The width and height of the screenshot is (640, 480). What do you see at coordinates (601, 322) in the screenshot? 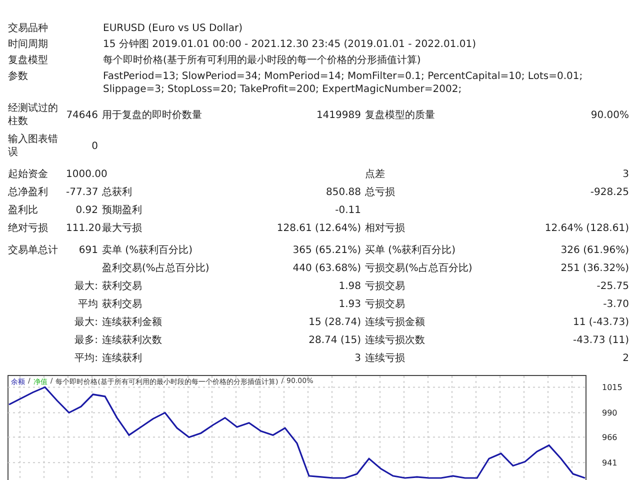
I see `stat-value: 11 (-43.73)` at bounding box center [601, 322].